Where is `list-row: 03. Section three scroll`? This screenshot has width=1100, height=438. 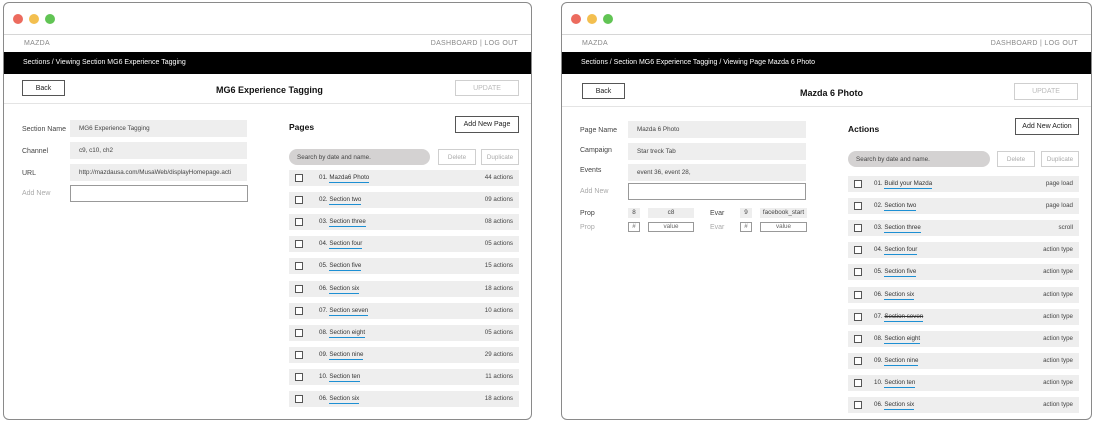
list-row: 03. Section three scroll is located at coordinates (963, 228).